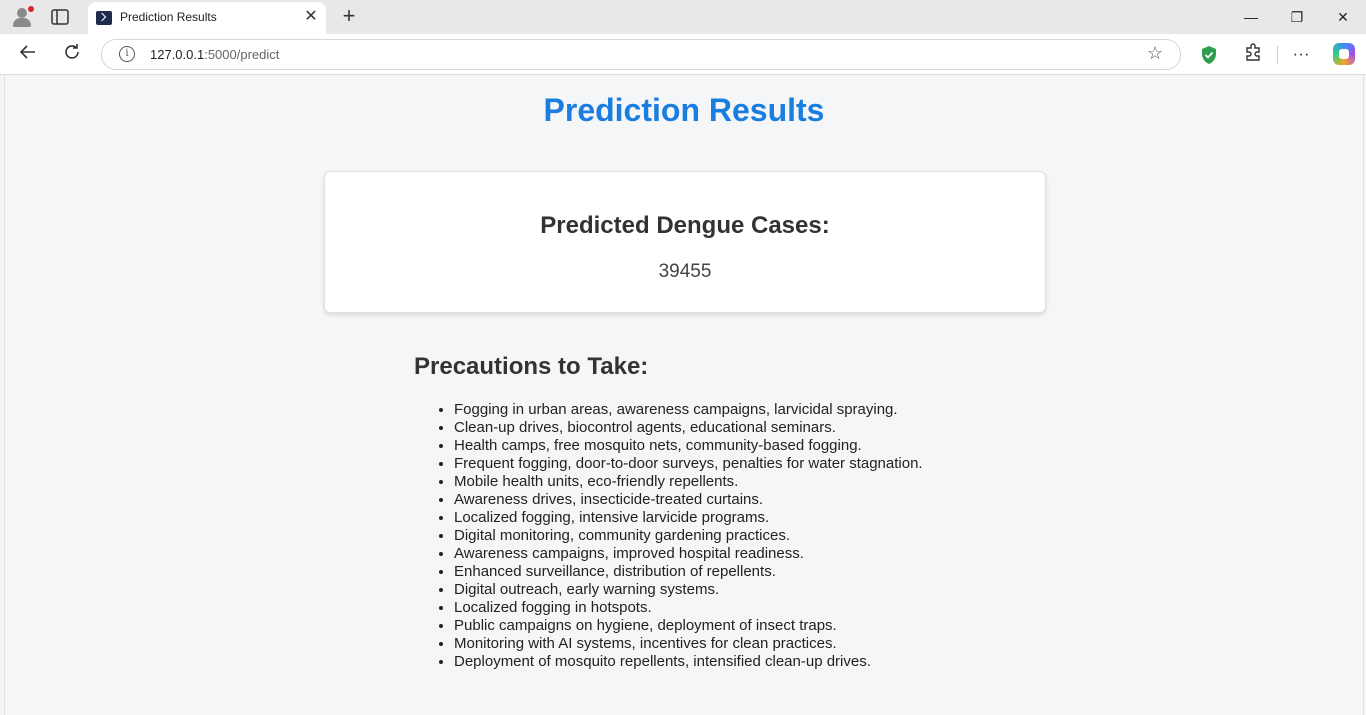 The width and height of the screenshot is (1366, 715). I want to click on profile-avatar-icon, so click(22, 17).